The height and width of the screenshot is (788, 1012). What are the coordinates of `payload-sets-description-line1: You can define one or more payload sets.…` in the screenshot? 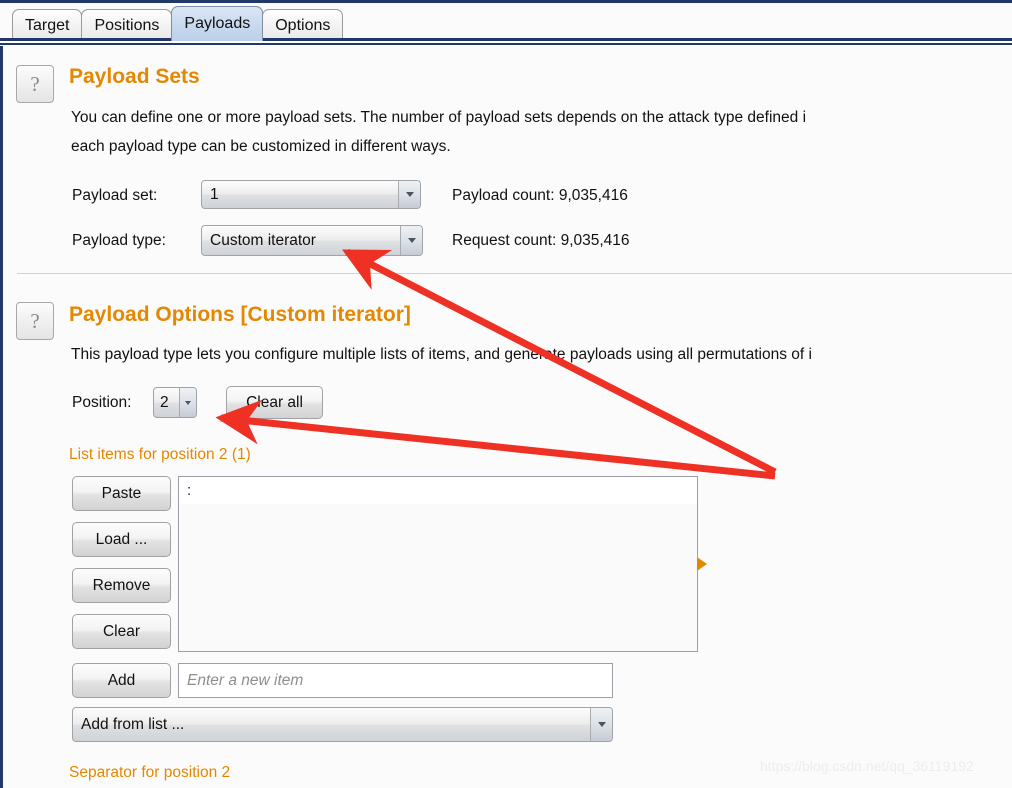 It's located at (439, 117).